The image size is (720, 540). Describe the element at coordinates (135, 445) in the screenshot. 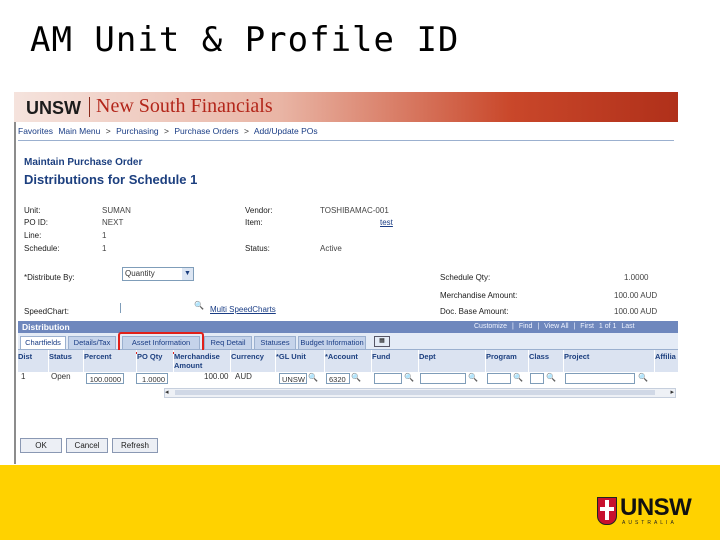

I see `refresh-button: Refresh` at that location.